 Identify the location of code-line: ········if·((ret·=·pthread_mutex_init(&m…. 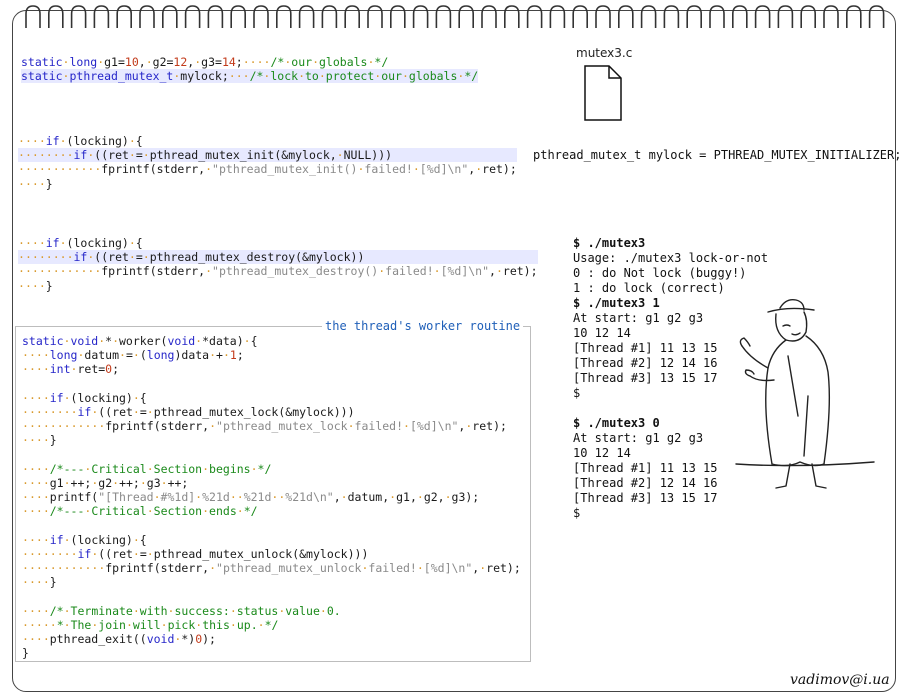
(267, 155).